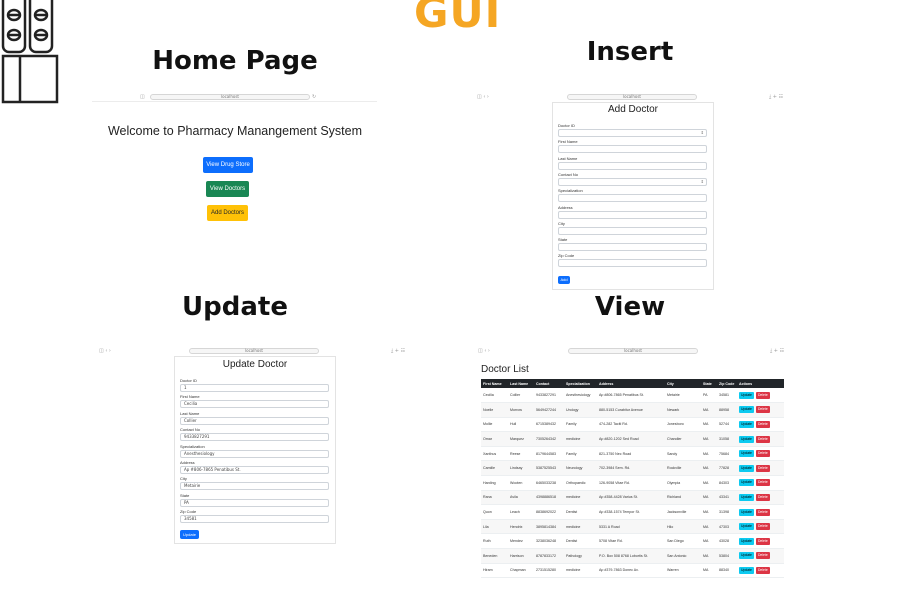 This screenshot has width=900, height=600. I want to click on table-cell: 821-3750 Nec Road, so click(631, 454).